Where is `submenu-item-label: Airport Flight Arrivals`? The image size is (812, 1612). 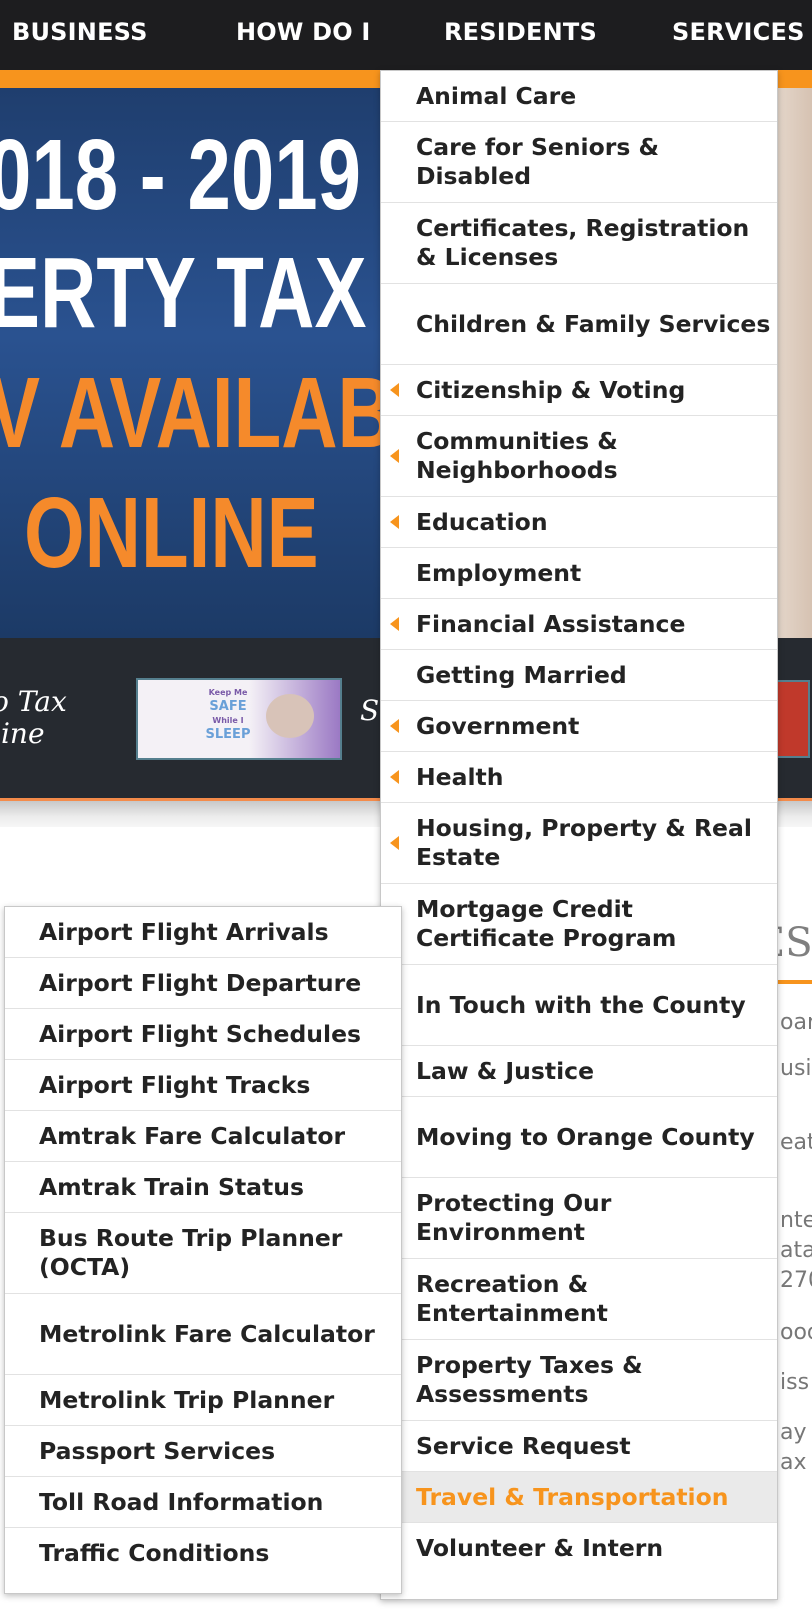
submenu-item-label: Airport Flight Arrivals is located at coordinates (184, 931).